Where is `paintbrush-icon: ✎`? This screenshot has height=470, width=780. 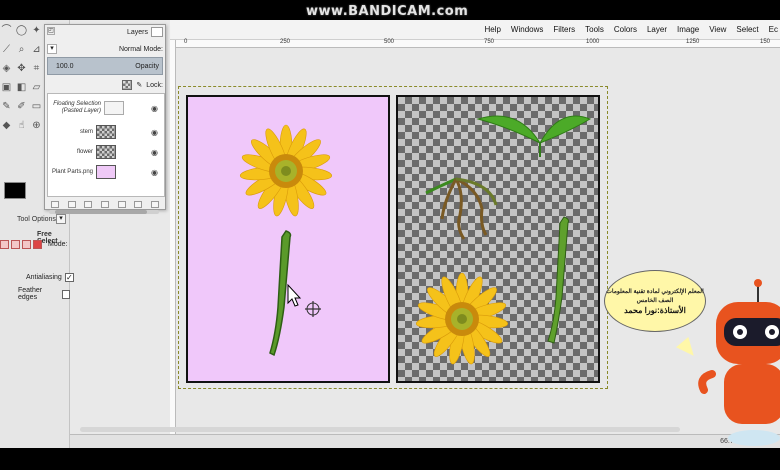
paintbrush-icon: ✎ is located at coordinates (6, 106).